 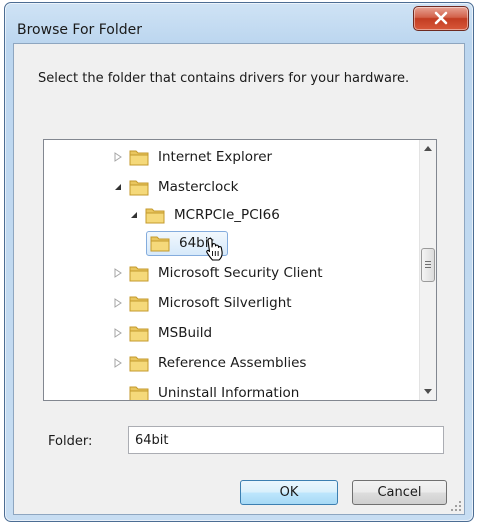 I want to click on tree-item-reference-assemblies: Reference Assemblies, so click(x=209, y=363).